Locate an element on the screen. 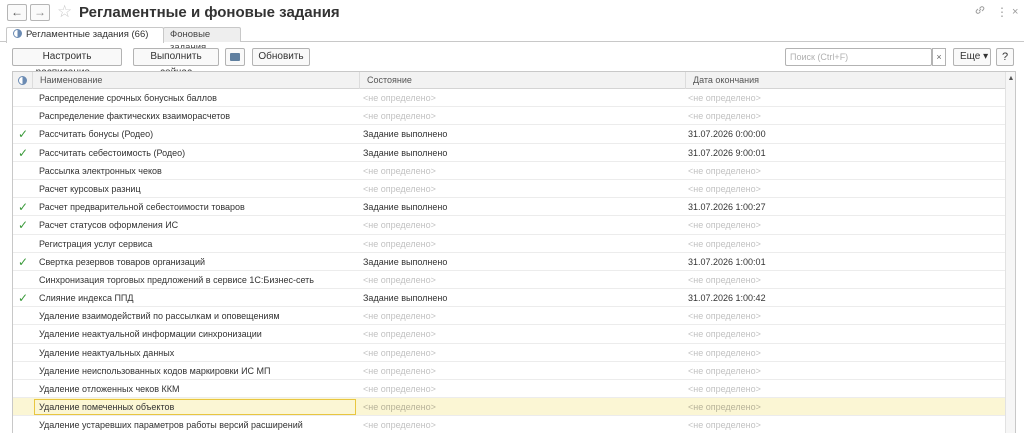 Image resolution: width=1024 pixels, height=433 pixels. card-icon is located at coordinates (235, 57).